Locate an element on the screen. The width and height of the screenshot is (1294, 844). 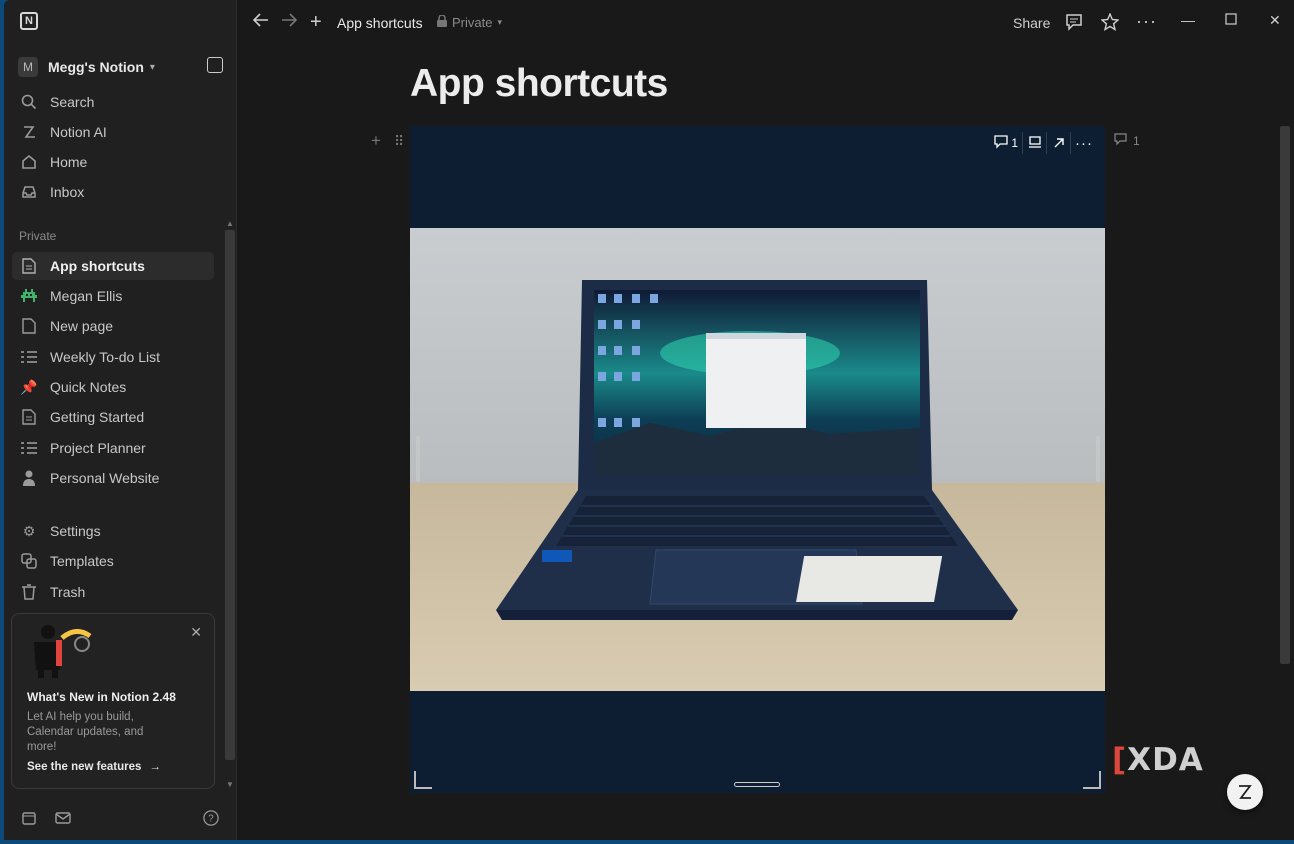
sidebar-scrollbar is located at coordinates (230, 495).